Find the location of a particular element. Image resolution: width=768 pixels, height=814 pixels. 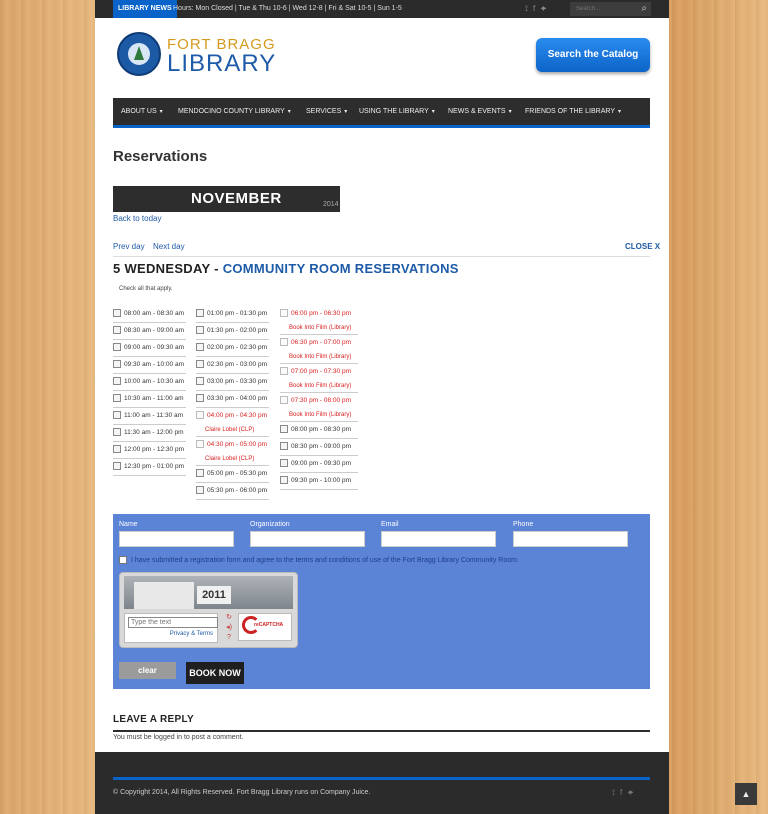

organization-label: Organization is located at coordinates (270, 524).